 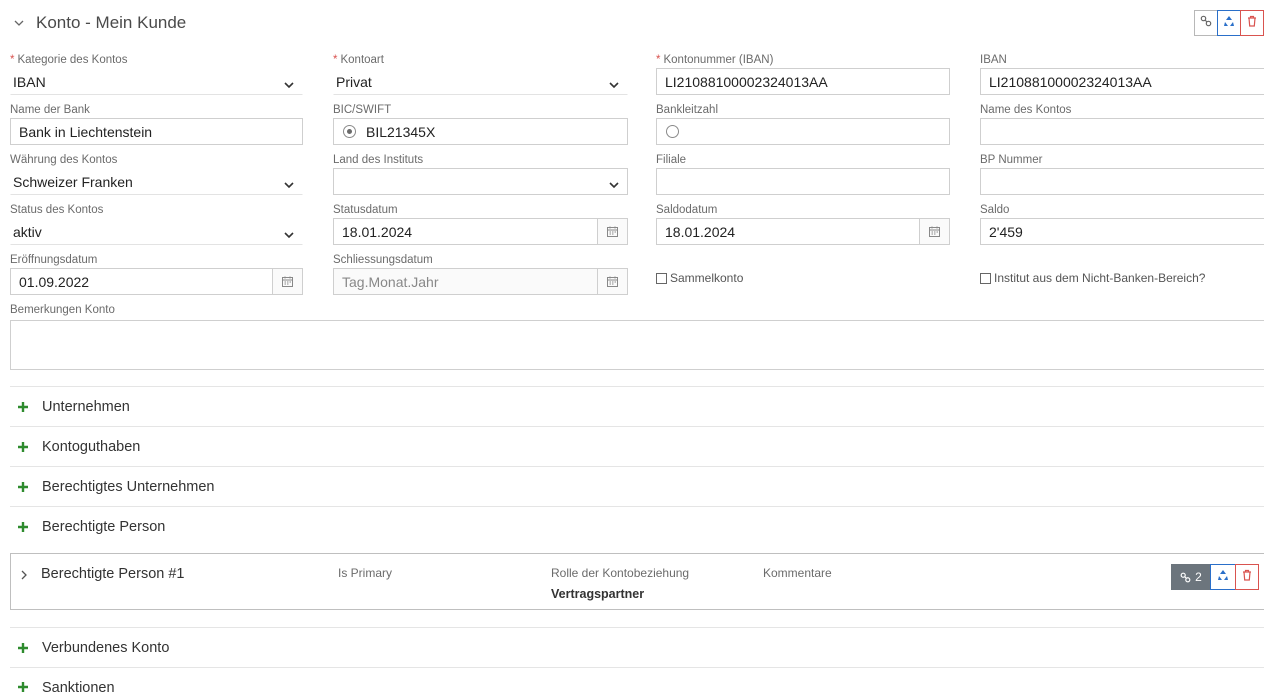 I want to click on recycle-icon, so click(x=1229, y=23).